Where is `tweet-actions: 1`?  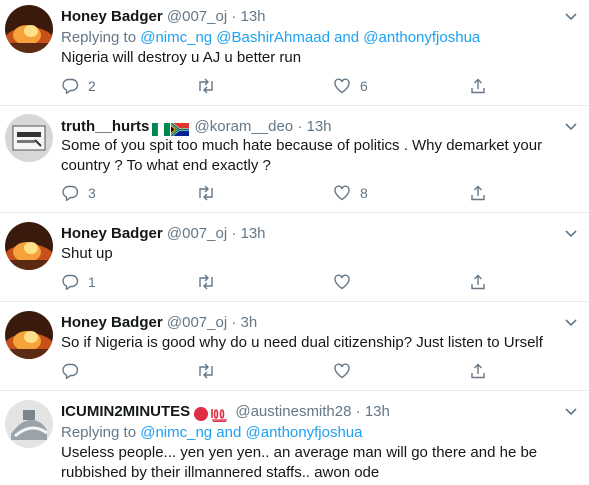 tweet-actions: 1 is located at coordinates (321, 282).